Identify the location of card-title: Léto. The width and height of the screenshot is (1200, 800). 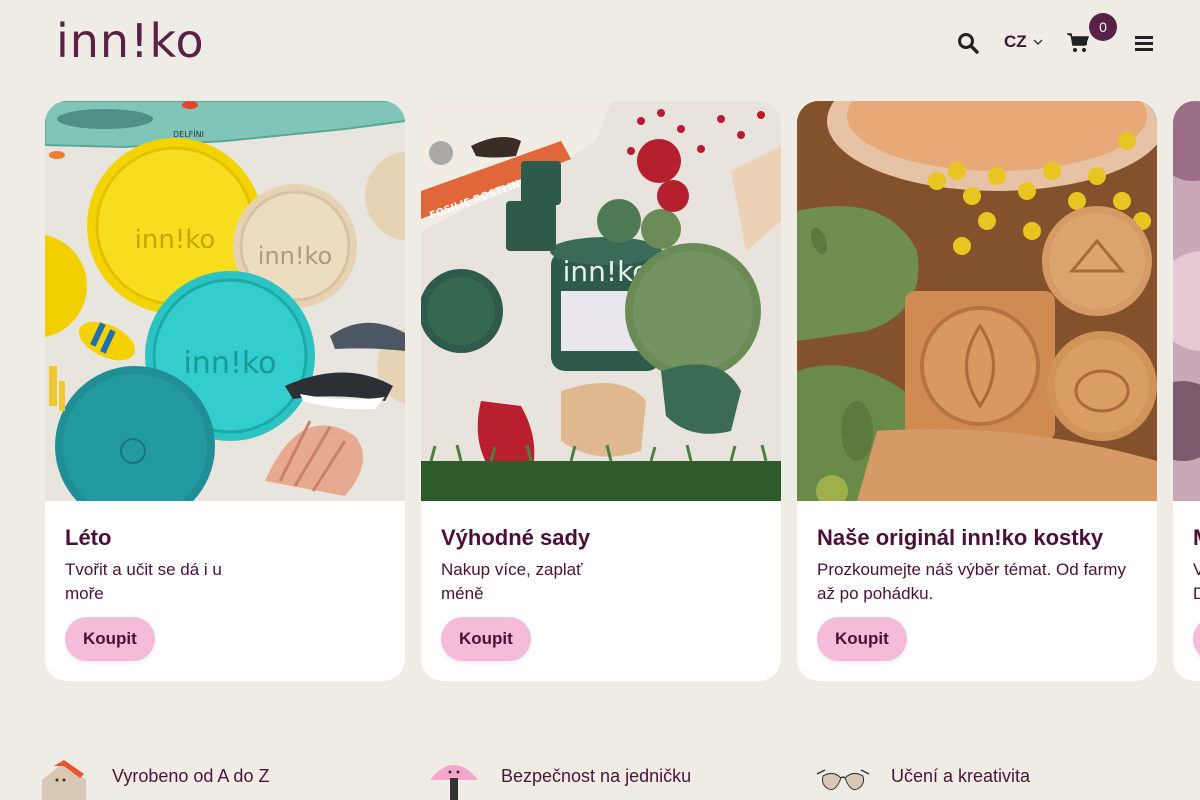
(88, 537).